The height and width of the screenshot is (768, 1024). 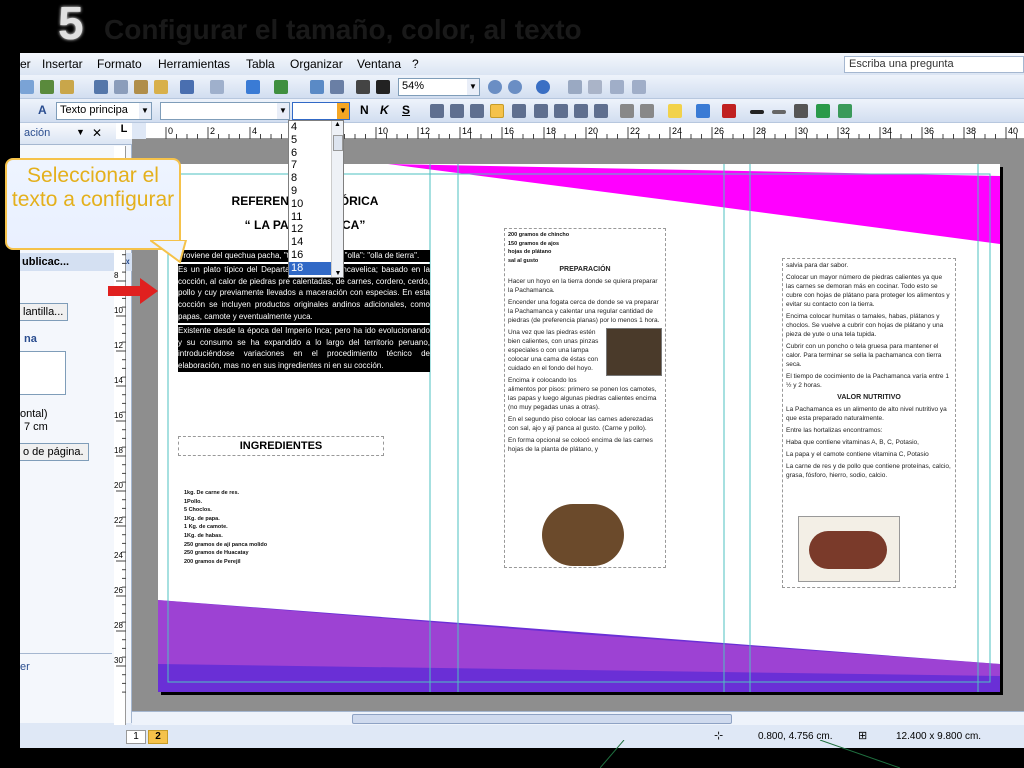 I want to click on font-combo: ▼, so click(x=225, y=111).